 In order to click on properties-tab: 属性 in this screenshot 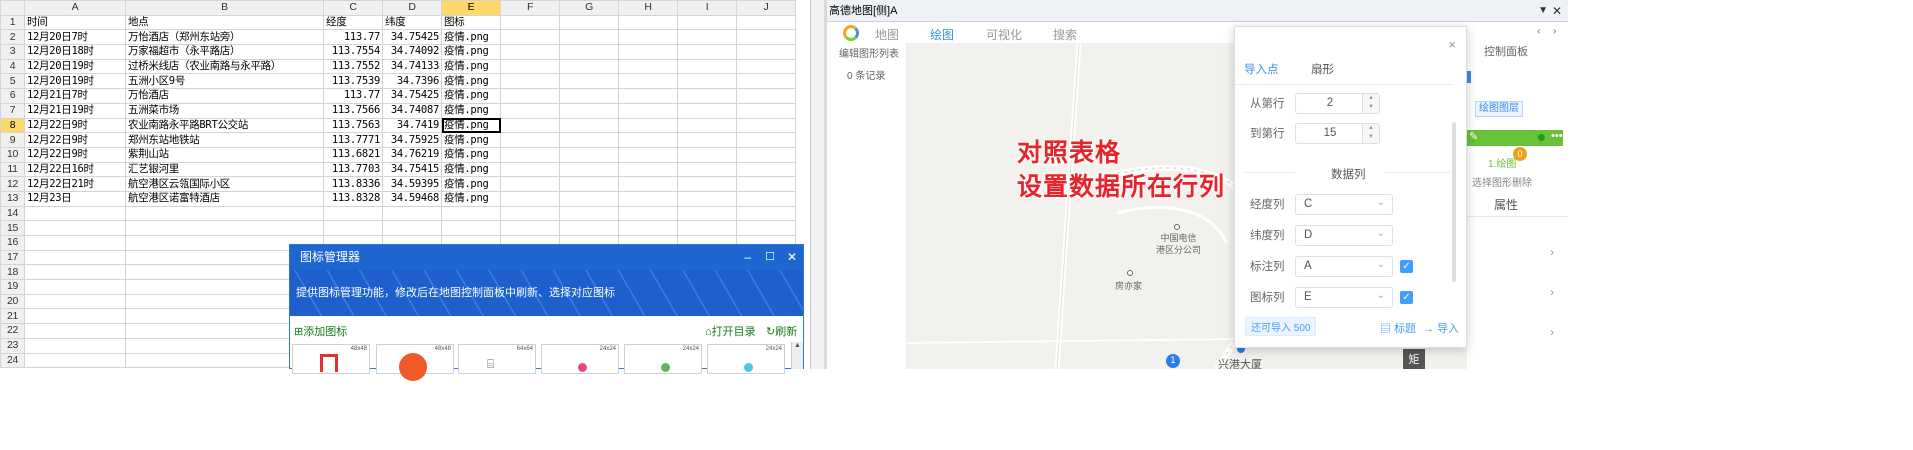, I will do `click(1506, 204)`.